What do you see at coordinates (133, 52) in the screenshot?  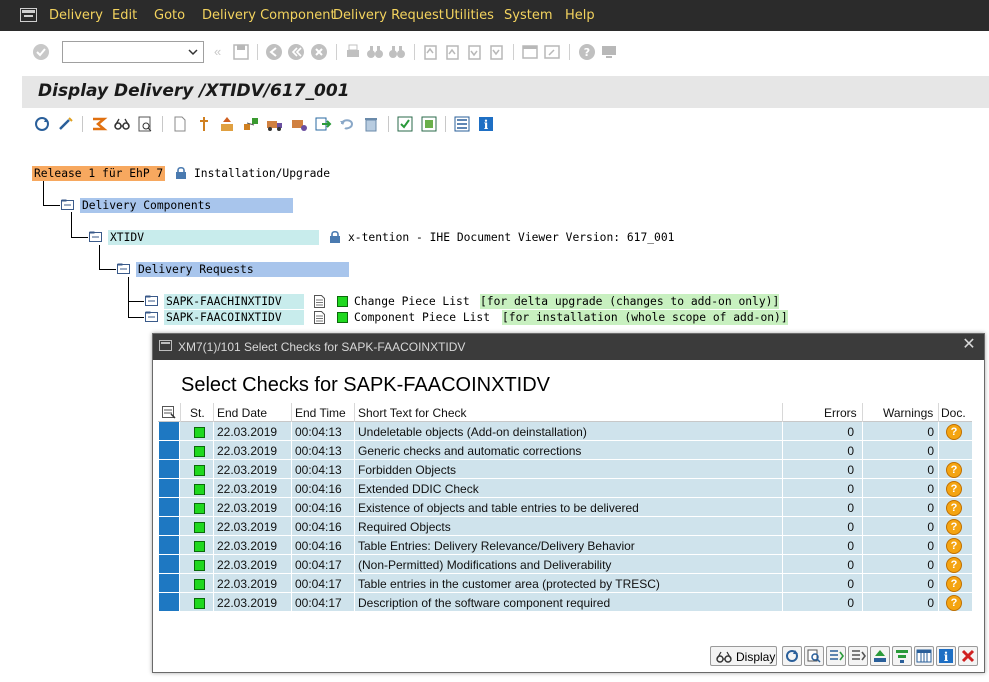 I see `command-field` at bounding box center [133, 52].